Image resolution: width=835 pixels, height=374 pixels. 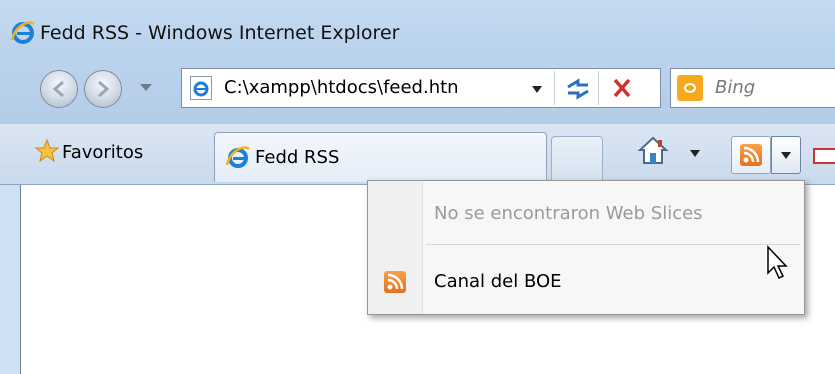 What do you see at coordinates (537, 89) in the screenshot?
I see `address-dropdown` at bounding box center [537, 89].